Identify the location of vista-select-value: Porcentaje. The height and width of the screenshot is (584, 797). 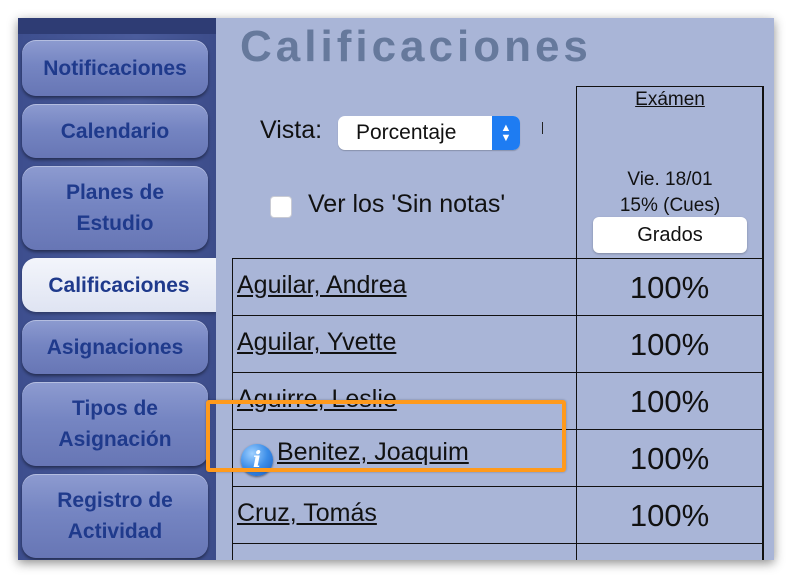
(406, 132).